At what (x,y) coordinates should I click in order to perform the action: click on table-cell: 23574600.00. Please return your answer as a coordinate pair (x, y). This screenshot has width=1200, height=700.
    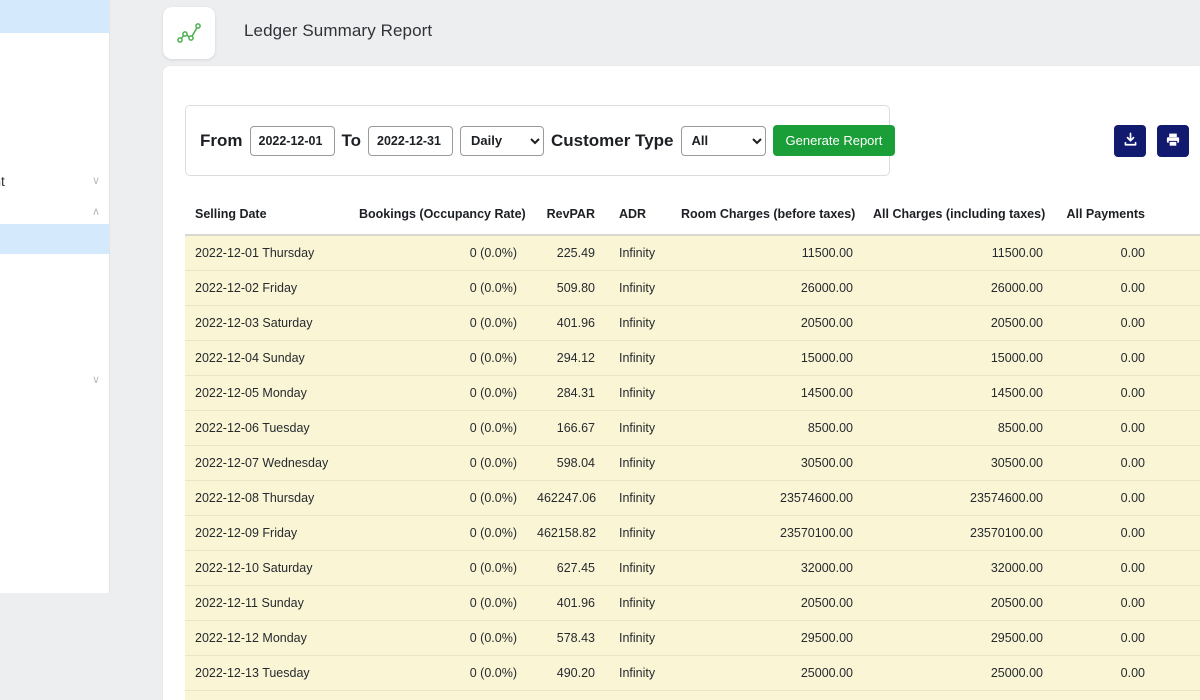
    Looking at the image, I should click on (767, 498).